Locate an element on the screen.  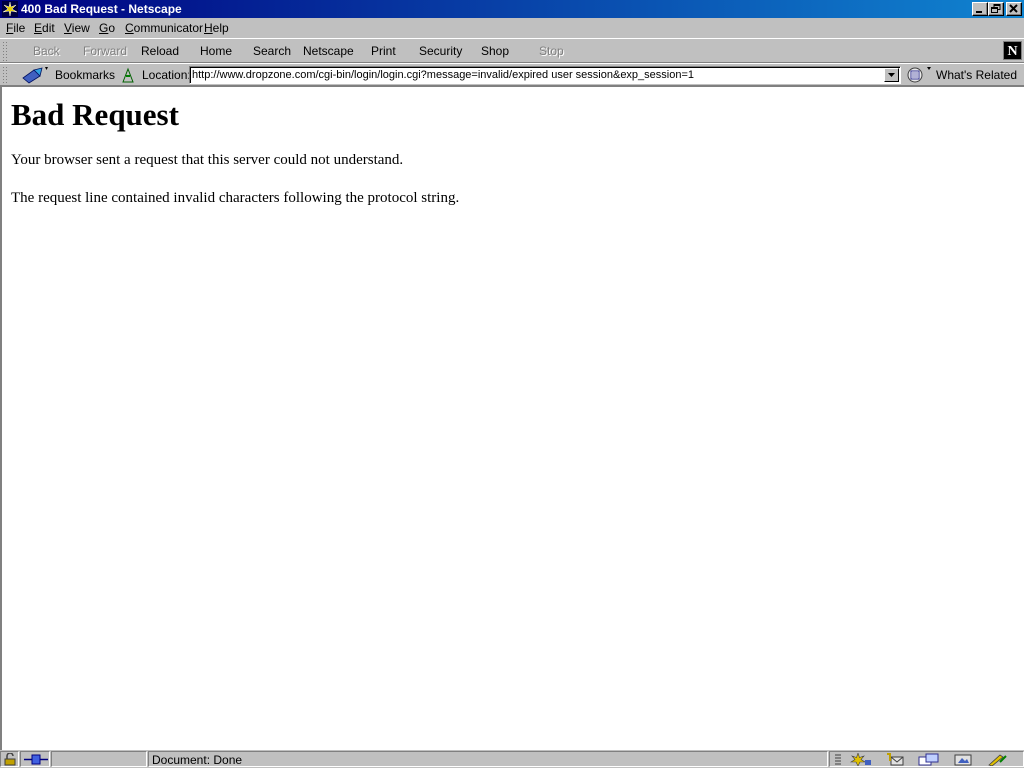
menu-file: File is located at coordinates (15, 28).